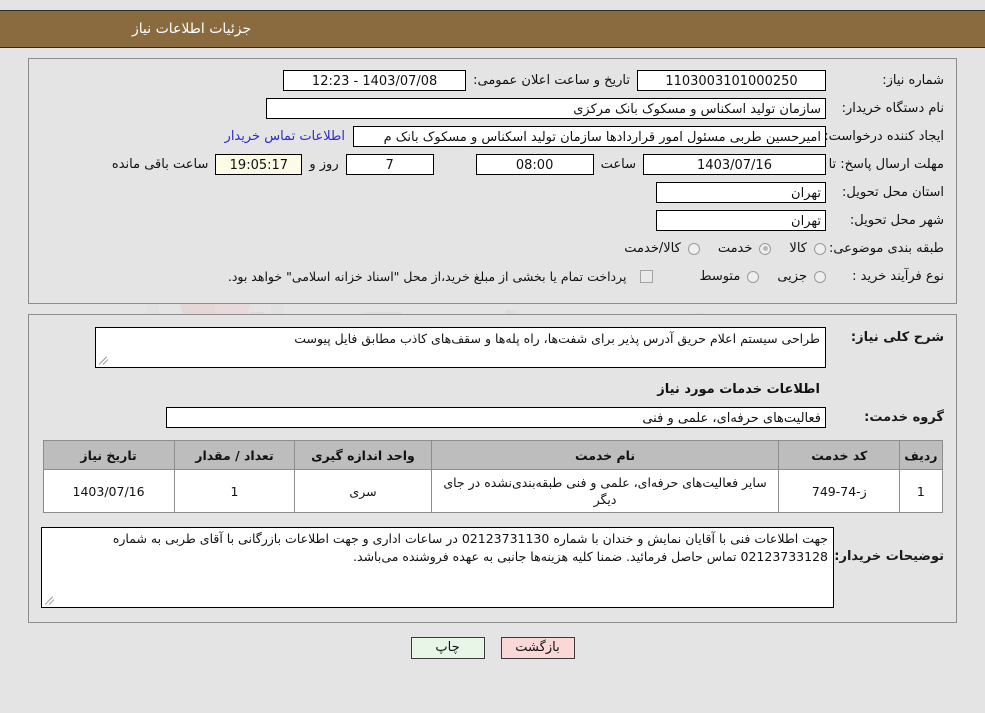 The height and width of the screenshot is (713, 985). Describe the element at coordinates (889, 556) in the screenshot. I see `buyer-notes-label: توضیحات خریدار:` at that location.